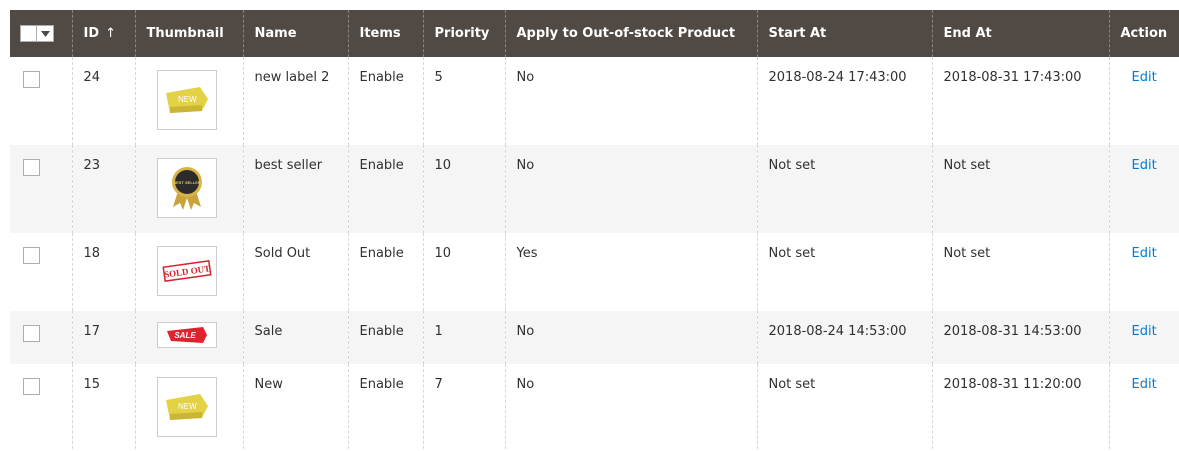 This screenshot has height=451, width=1179. I want to click on mass-select-control, so click(37, 33).